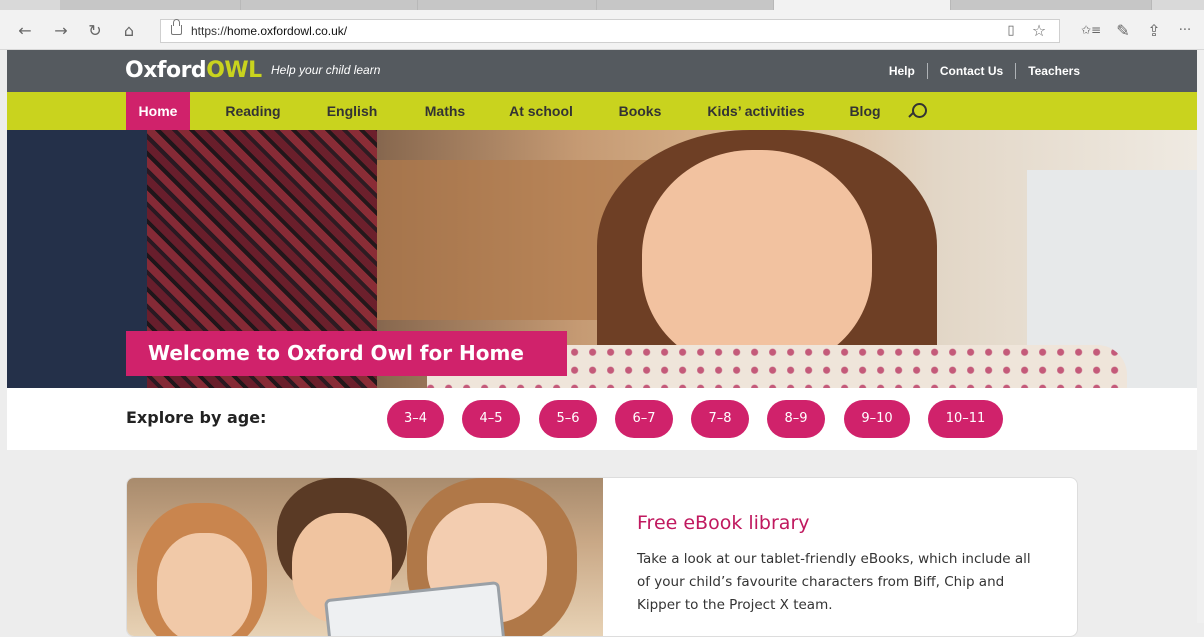 The image size is (1204, 637). Describe the element at coordinates (971, 71) in the screenshot. I see `contact-us-link: Contact Us` at that location.